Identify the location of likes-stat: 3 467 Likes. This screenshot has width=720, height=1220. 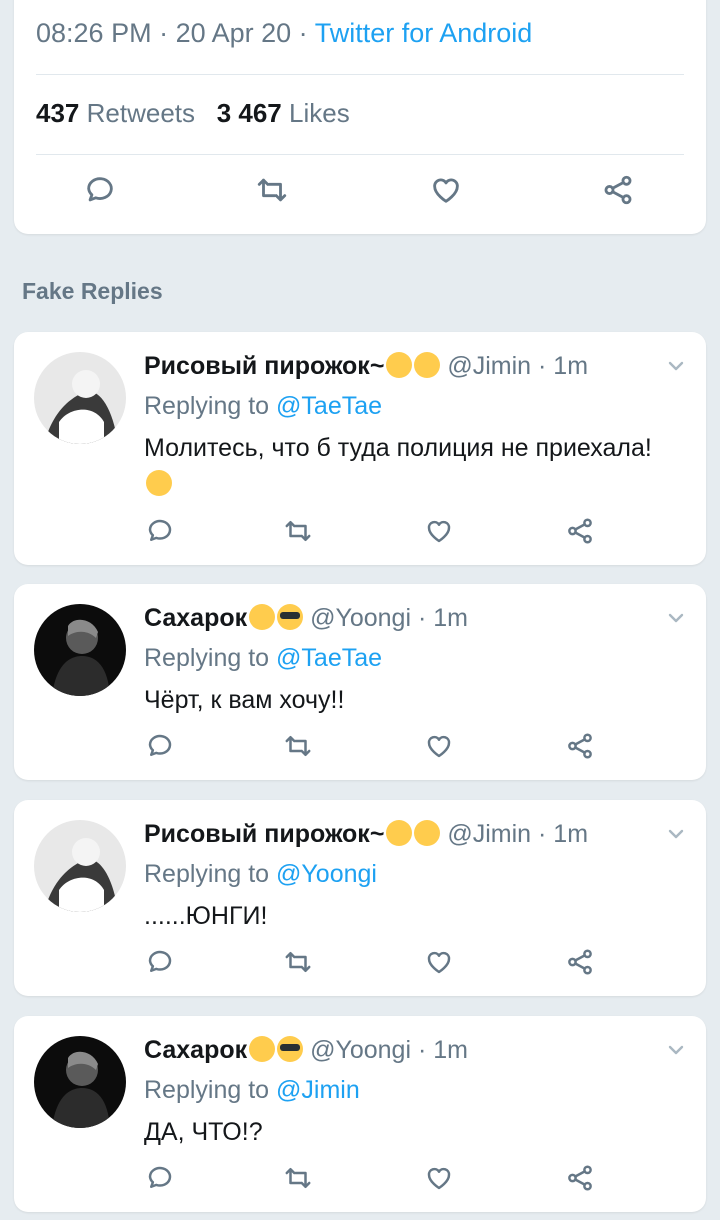
(283, 113).